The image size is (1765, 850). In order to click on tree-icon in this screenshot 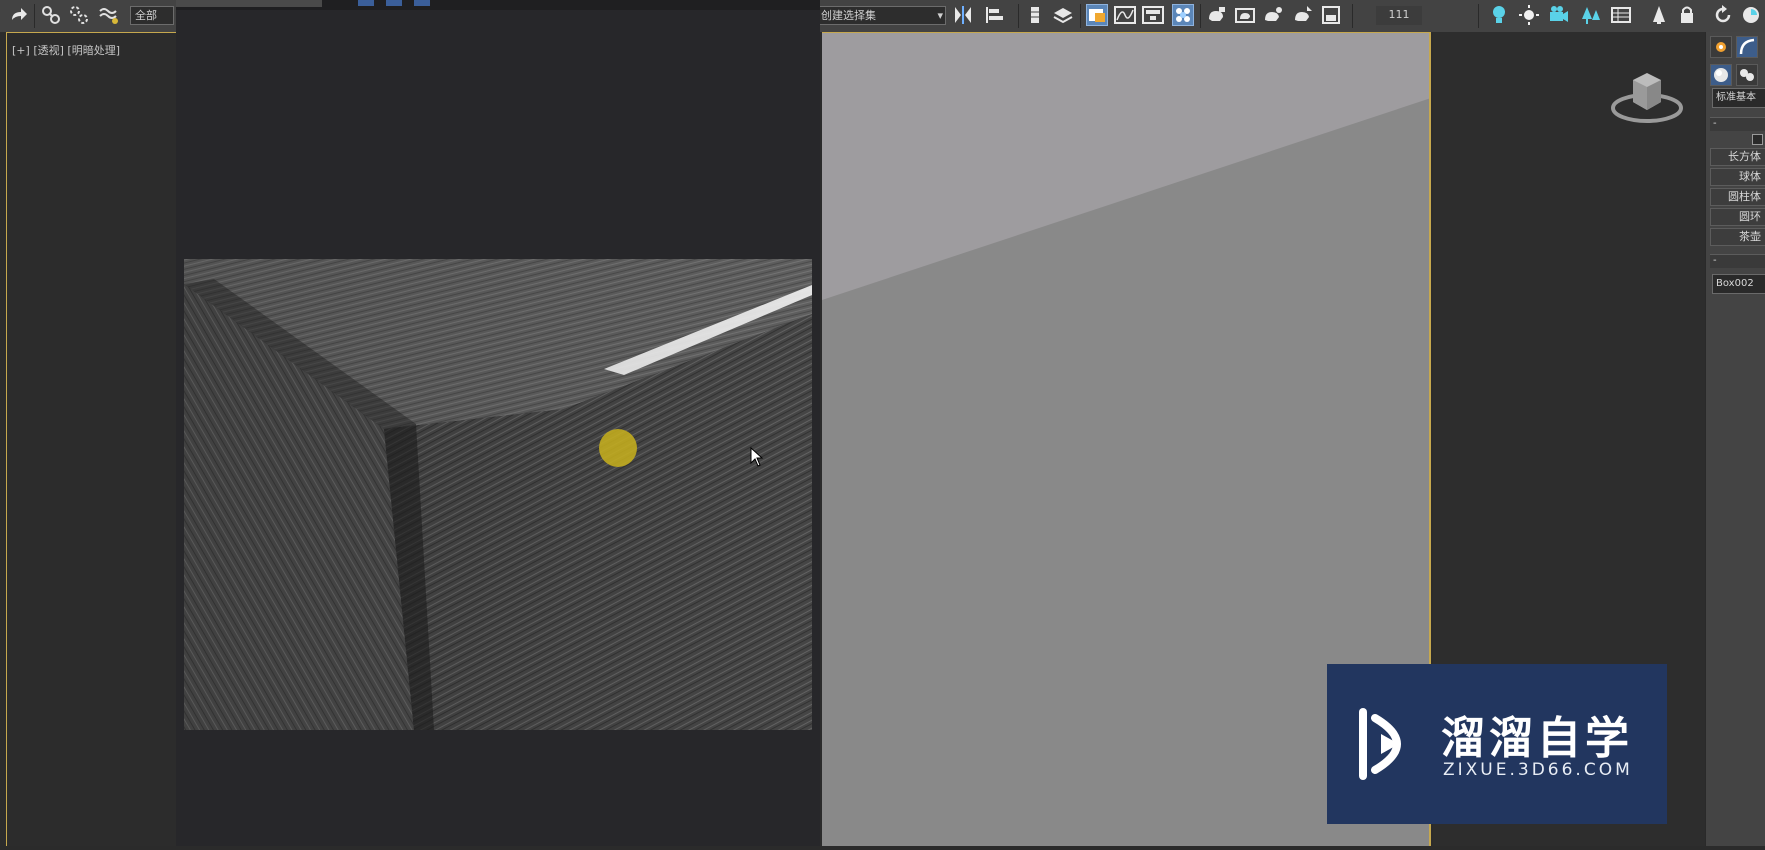, I will do `click(1591, 15)`.